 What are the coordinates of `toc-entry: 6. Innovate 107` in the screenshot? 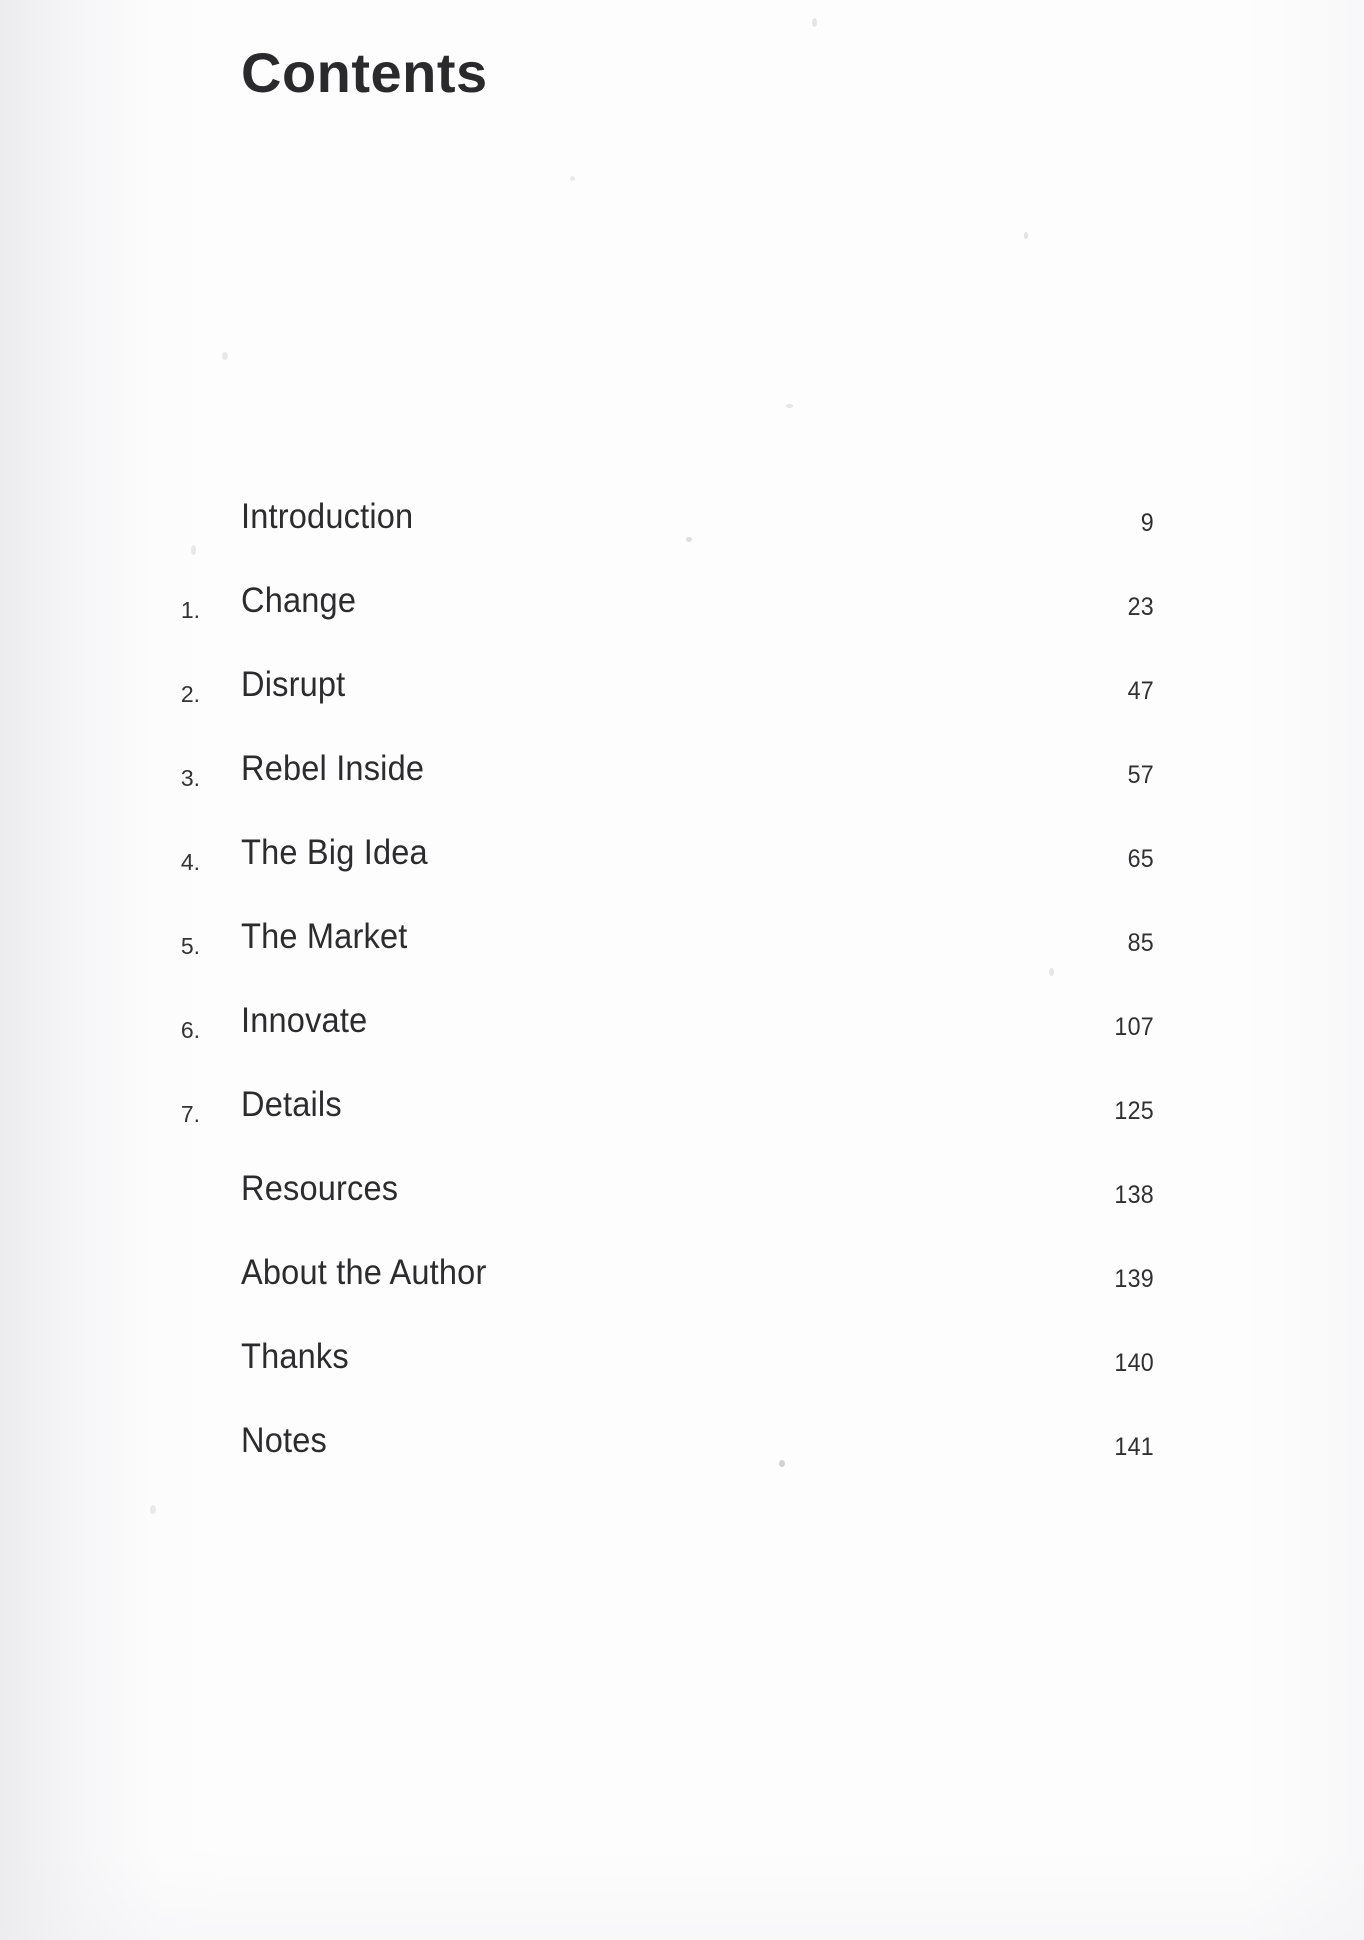 It's located at (682, 1035).